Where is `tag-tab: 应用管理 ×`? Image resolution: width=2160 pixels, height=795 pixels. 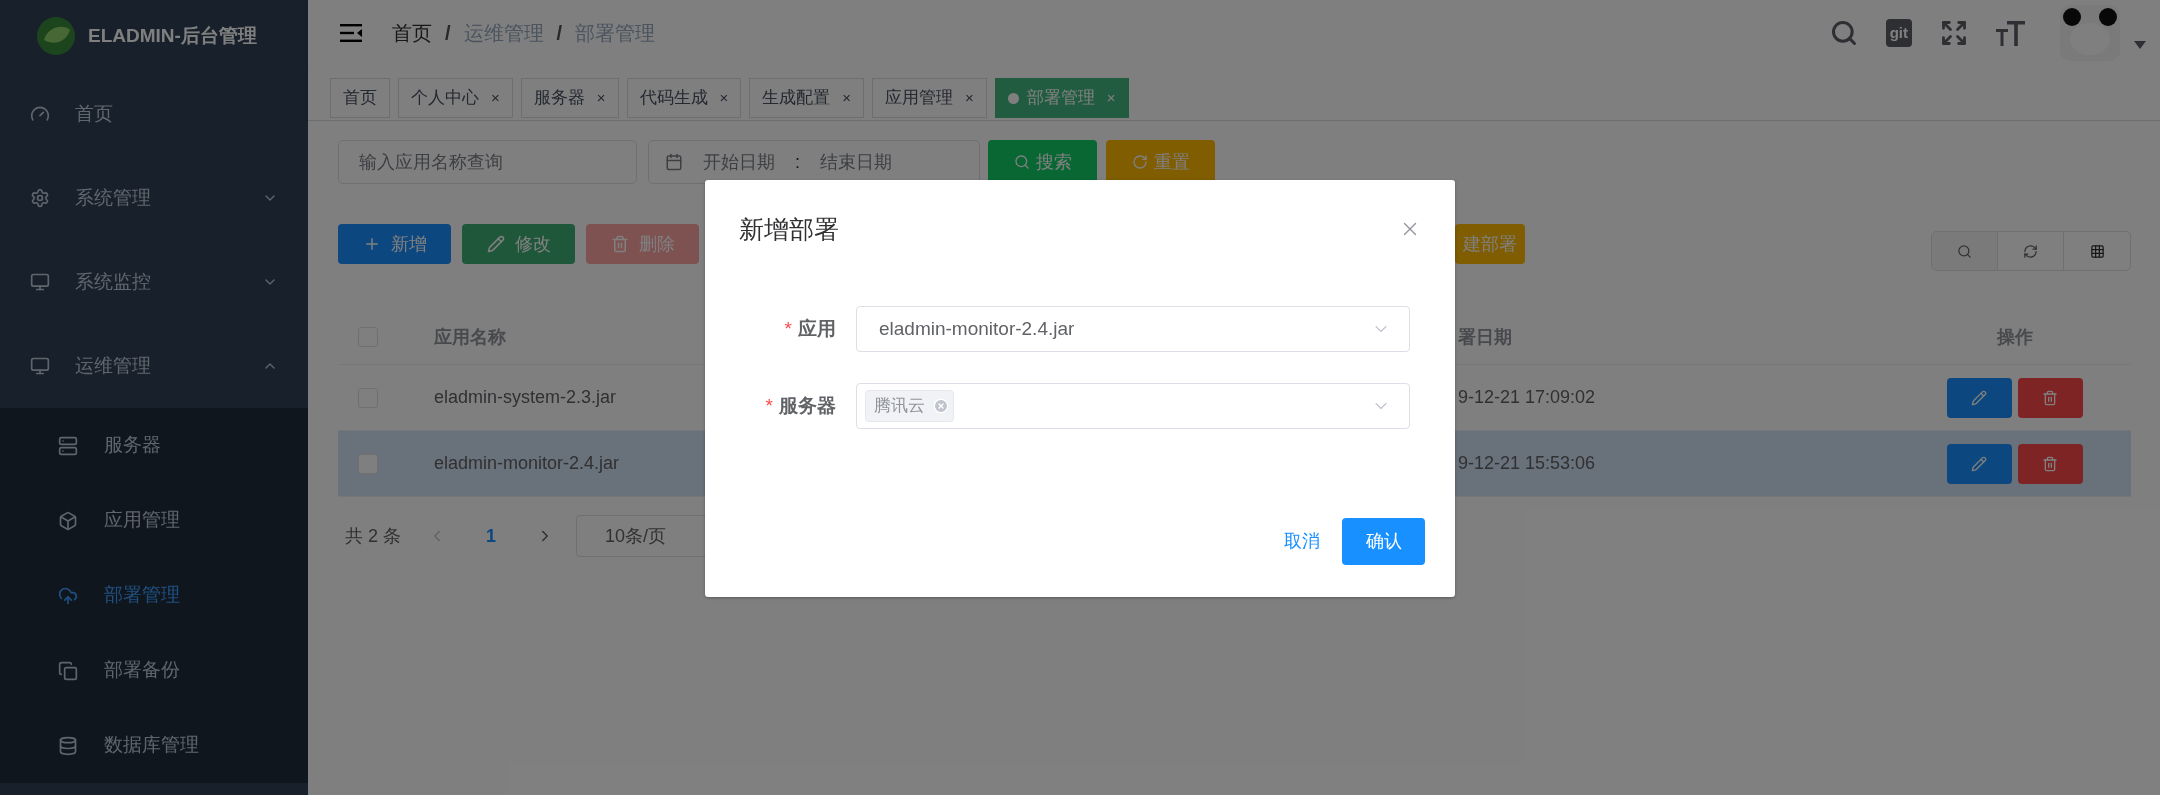
tag-tab: 应用管理 × is located at coordinates (929, 98).